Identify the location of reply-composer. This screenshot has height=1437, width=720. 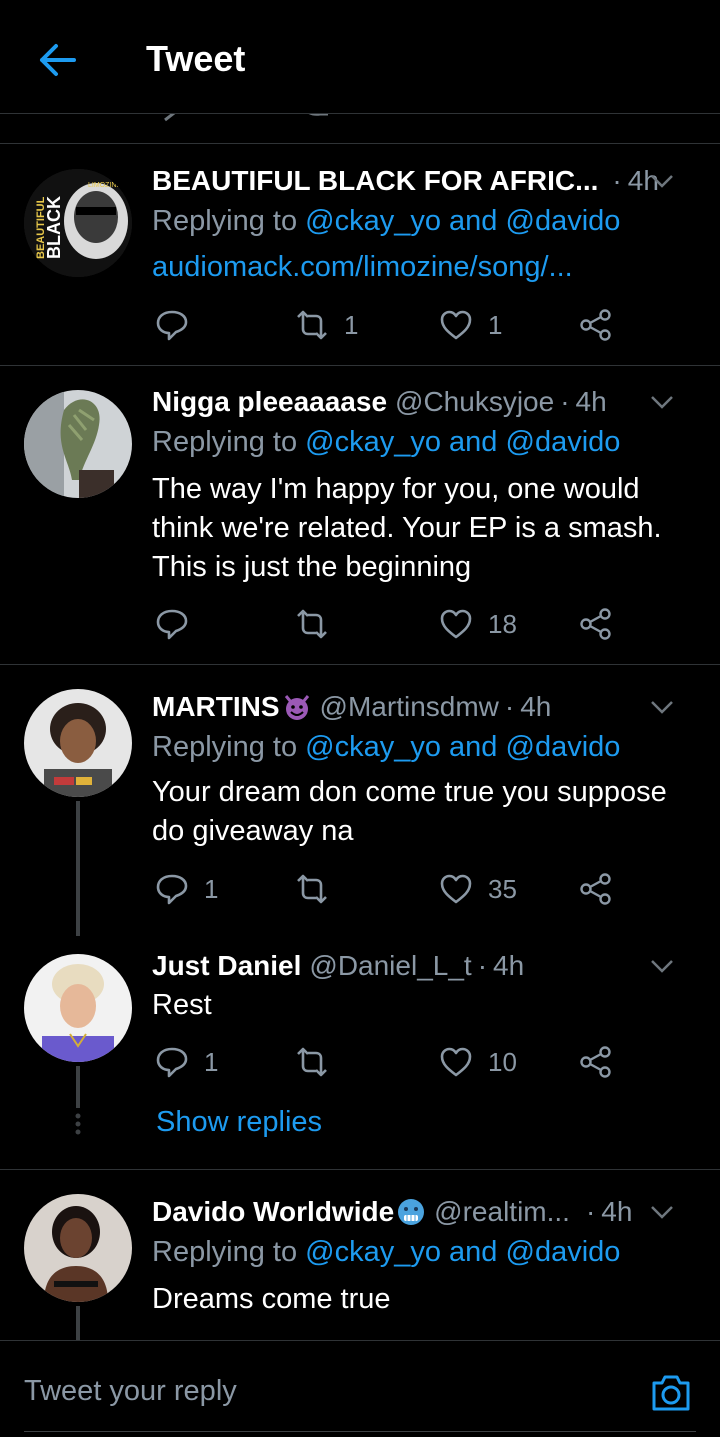
(360, 1388).